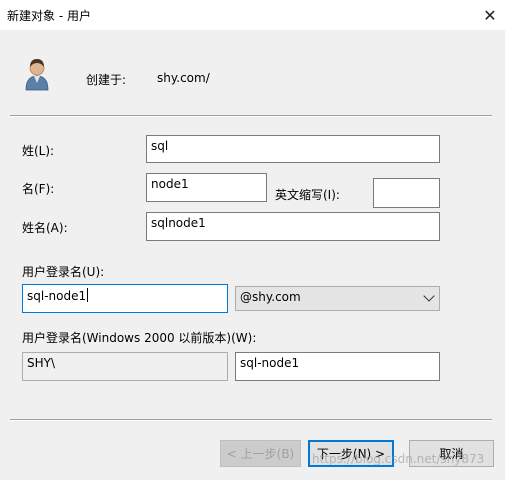  What do you see at coordinates (183, 78) in the screenshot?
I see `create-in-value: shy.com/` at bounding box center [183, 78].